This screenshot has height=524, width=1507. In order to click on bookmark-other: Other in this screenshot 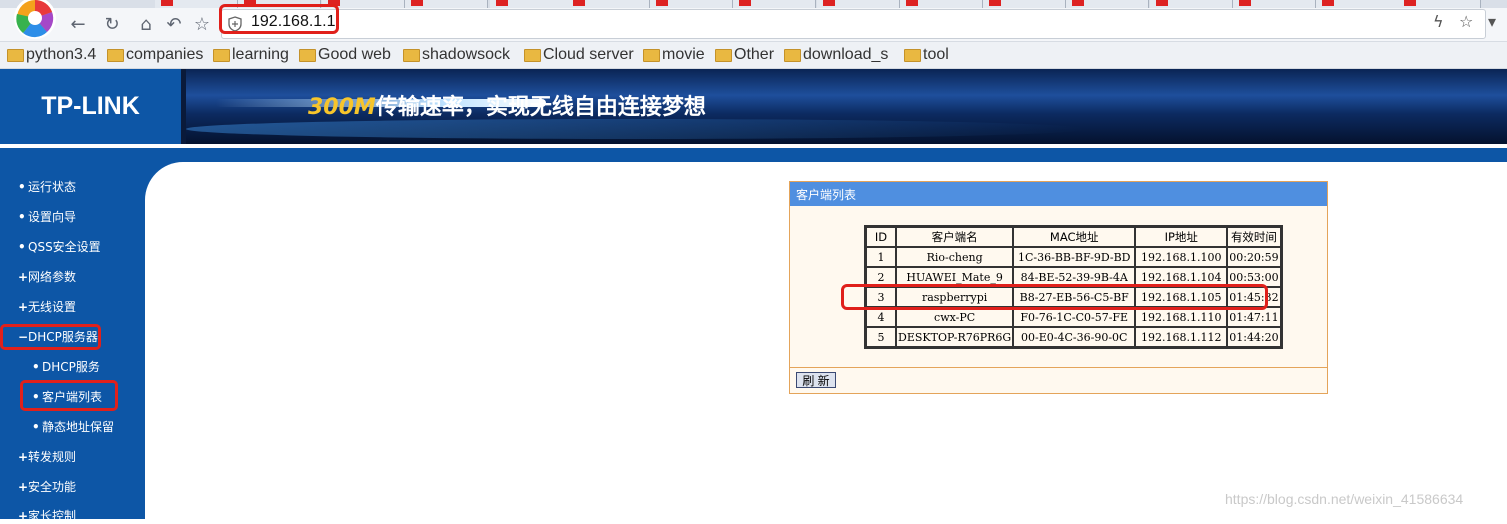, I will do `click(744, 55)`.